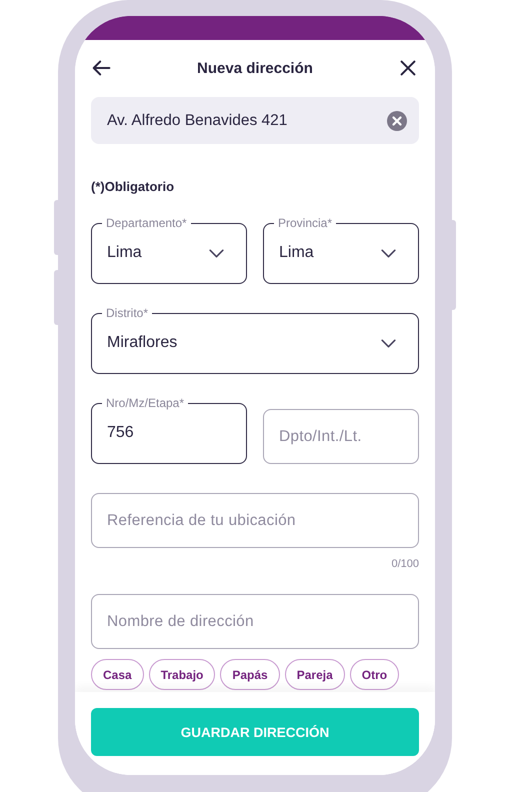 The width and height of the screenshot is (510, 792). Describe the element at coordinates (182, 674) in the screenshot. I see `tag-chip: Trabajo` at that location.